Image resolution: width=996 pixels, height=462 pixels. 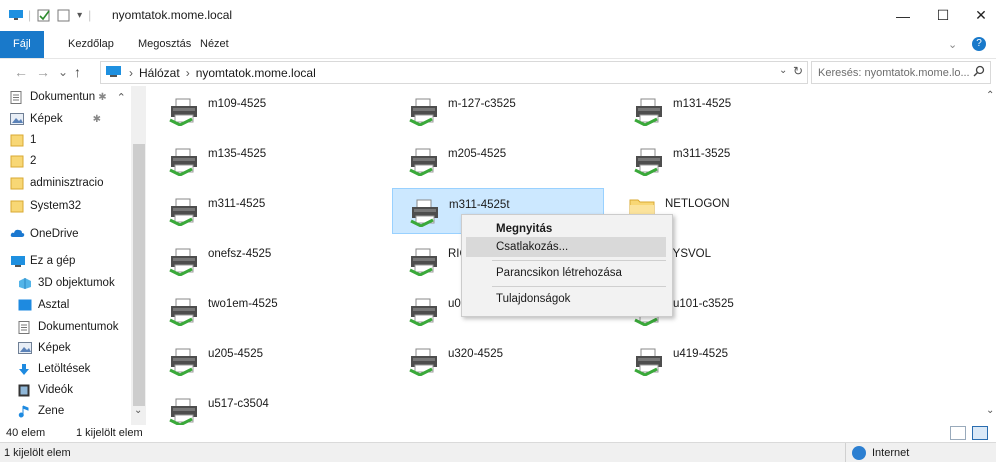 What do you see at coordinates (783, 70) in the screenshot?
I see `address-dropdown-icon: ⌄` at bounding box center [783, 70].